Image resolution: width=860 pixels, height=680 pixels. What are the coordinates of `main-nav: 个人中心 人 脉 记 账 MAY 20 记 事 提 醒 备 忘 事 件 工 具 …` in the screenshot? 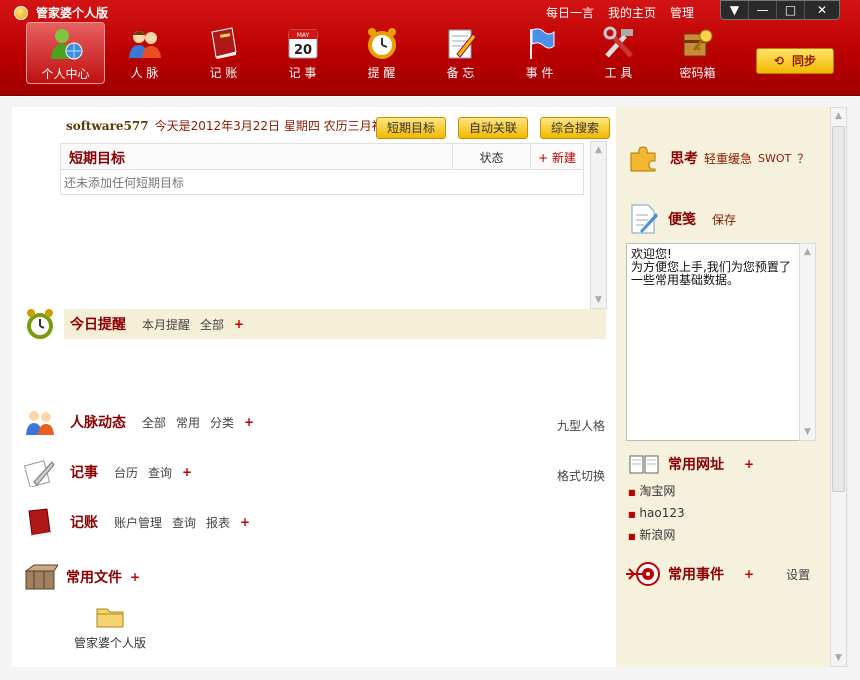 It's located at (381, 53).